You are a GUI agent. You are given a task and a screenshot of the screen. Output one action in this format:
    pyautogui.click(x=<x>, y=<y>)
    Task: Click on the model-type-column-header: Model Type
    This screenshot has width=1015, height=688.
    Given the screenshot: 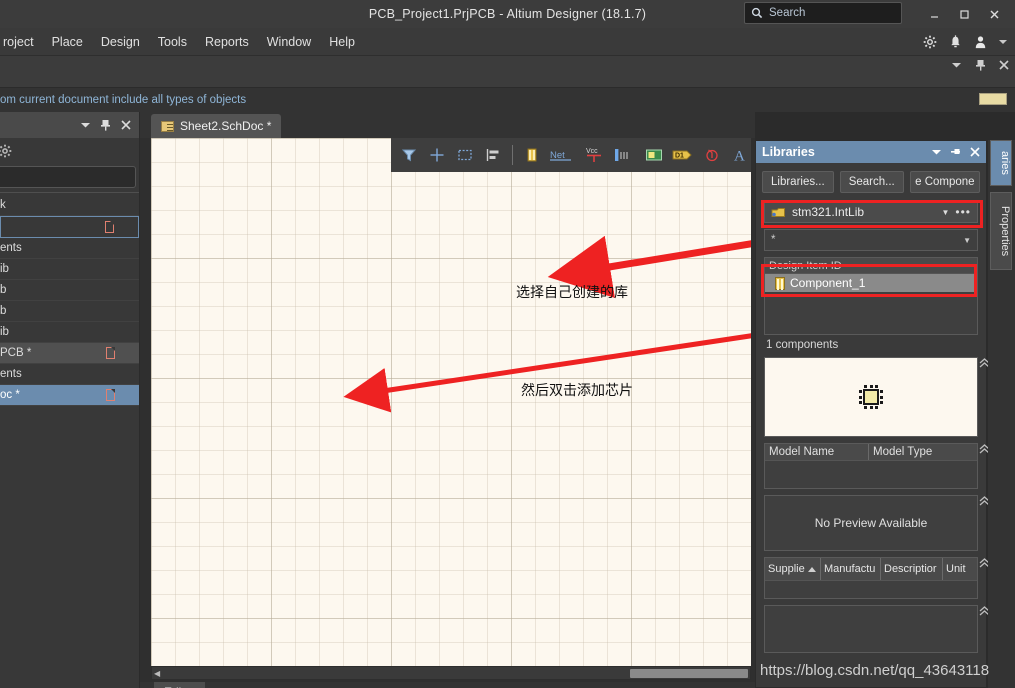 What is the action you would take?
    pyautogui.click(x=923, y=452)
    